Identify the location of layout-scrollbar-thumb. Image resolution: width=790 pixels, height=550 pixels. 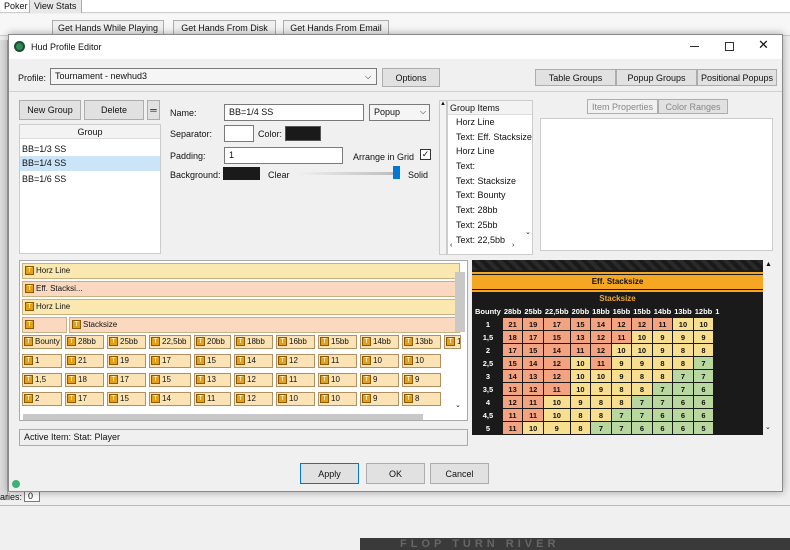
(460, 302).